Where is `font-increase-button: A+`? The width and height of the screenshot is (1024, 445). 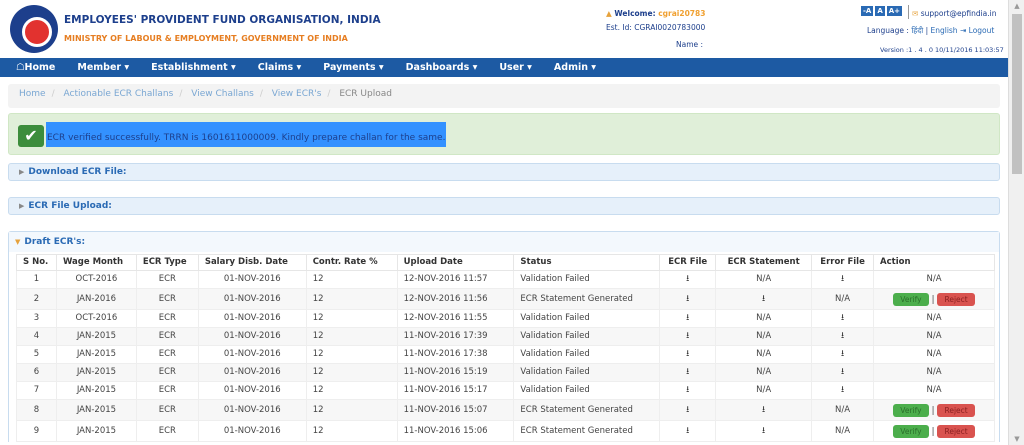
font-increase-button: A+ is located at coordinates (894, 11).